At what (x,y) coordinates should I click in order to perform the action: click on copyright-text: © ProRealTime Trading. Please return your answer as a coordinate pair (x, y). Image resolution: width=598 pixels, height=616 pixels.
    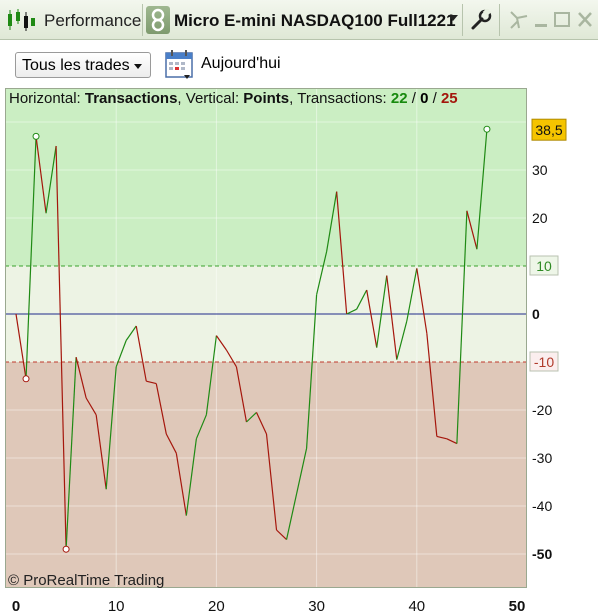
    Looking at the image, I should click on (86, 580).